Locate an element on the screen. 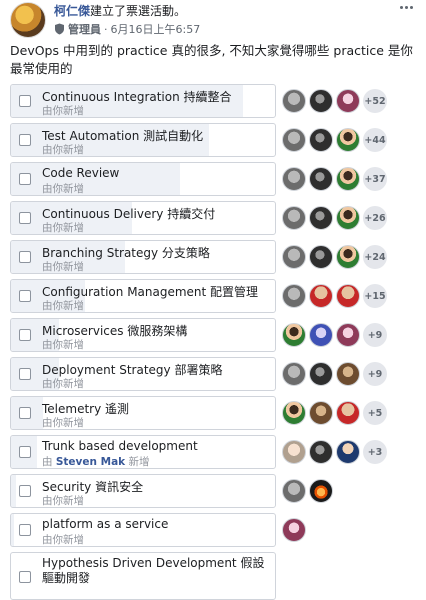  more-voters-count: +5 is located at coordinates (375, 413).